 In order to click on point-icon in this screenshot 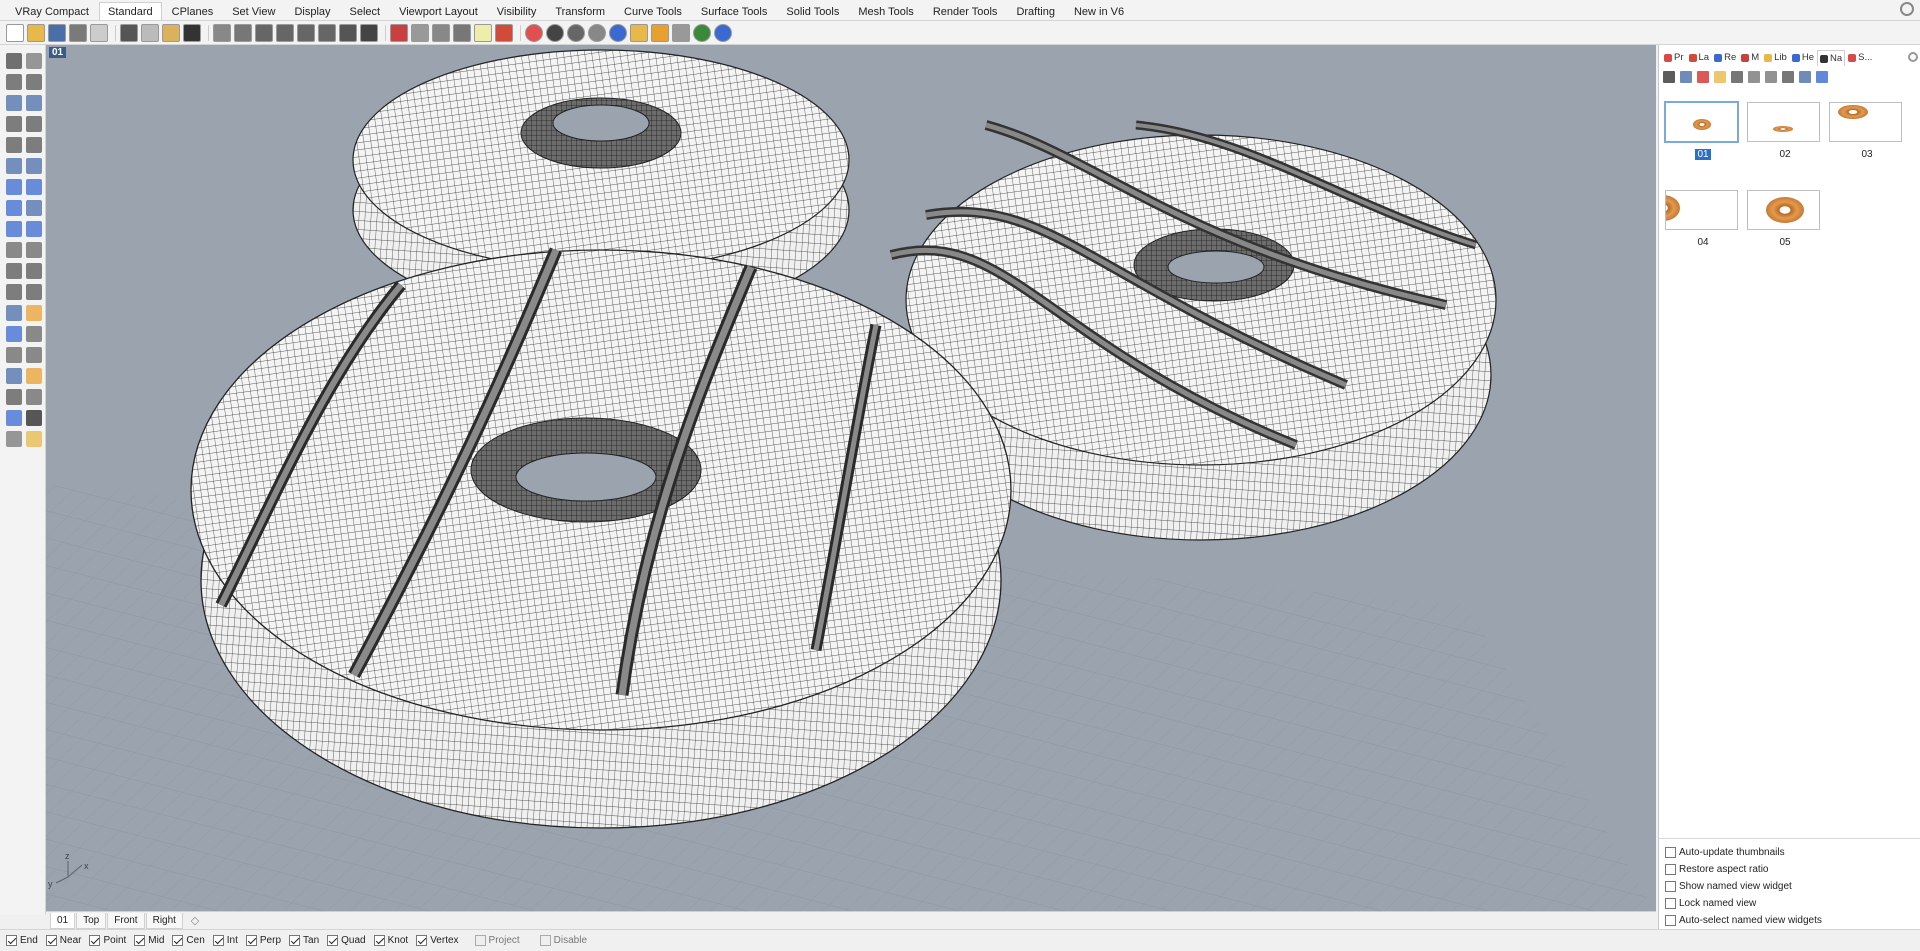, I will do `click(441, 32)`.